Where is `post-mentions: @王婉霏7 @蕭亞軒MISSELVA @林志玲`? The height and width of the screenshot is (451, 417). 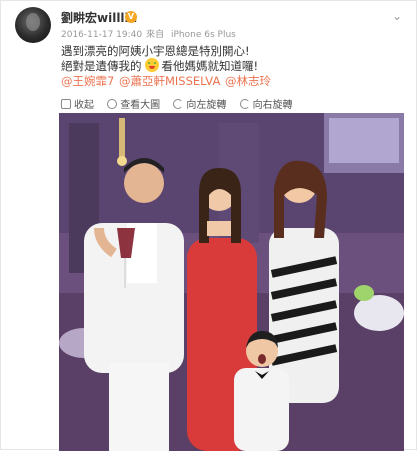 post-mentions: @王婉霏7 @蕭亞軒MISSELVA @林志玲 is located at coordinates (166, 81).